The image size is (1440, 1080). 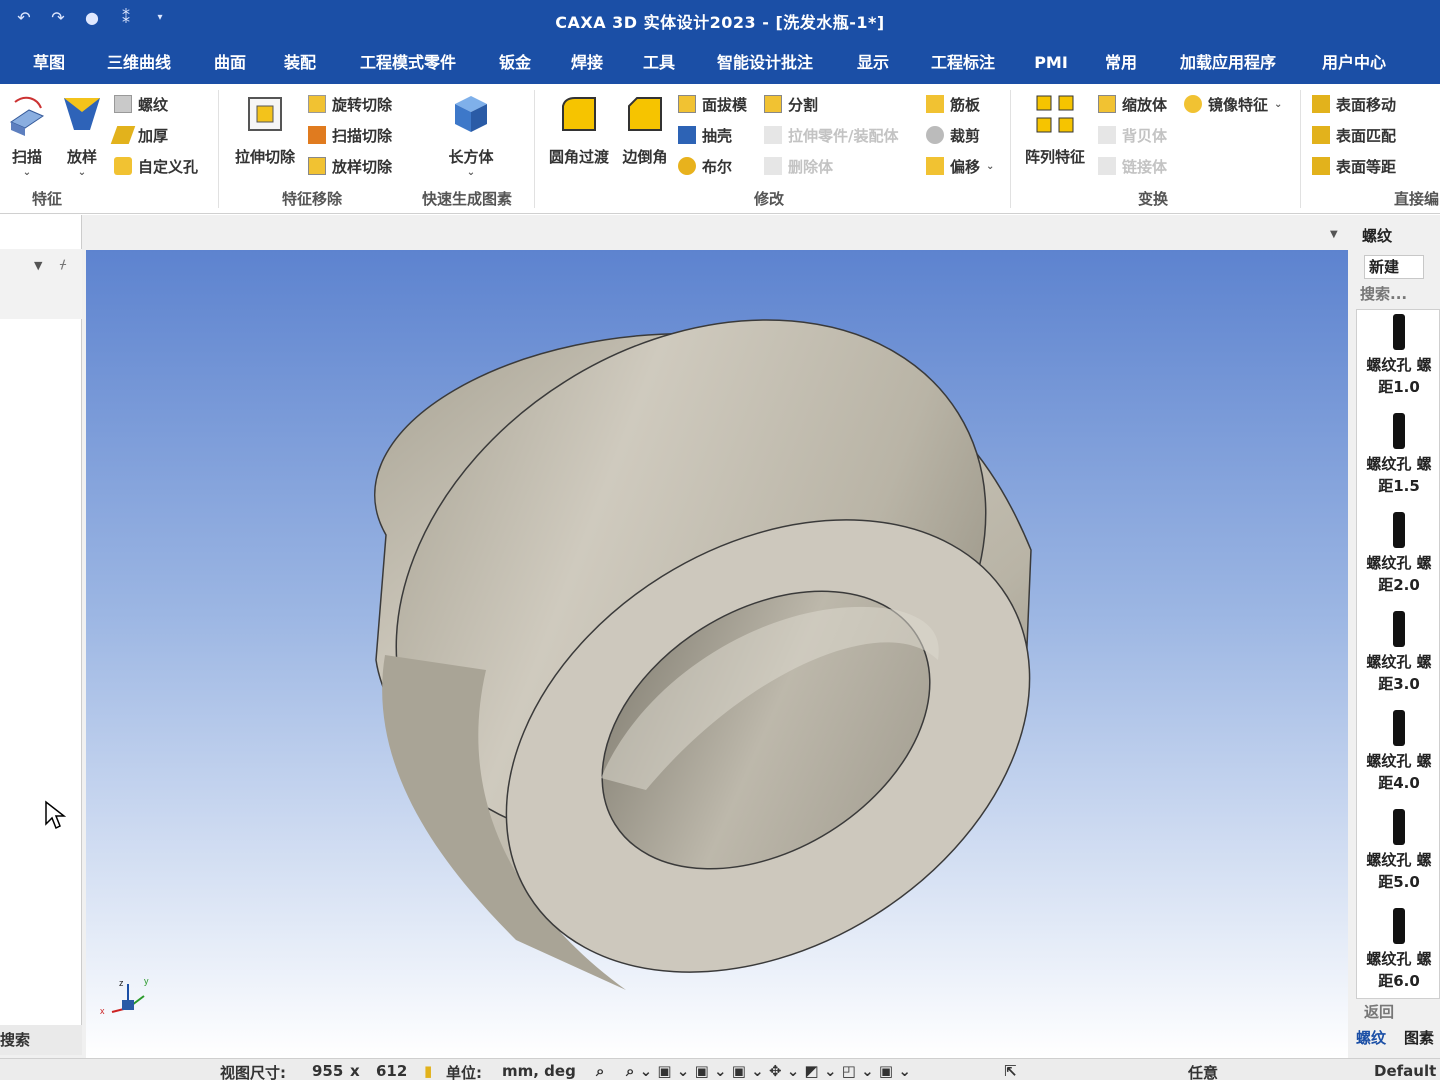 I want to click on shell-label: 抽壳, so click(x=717, y=135).